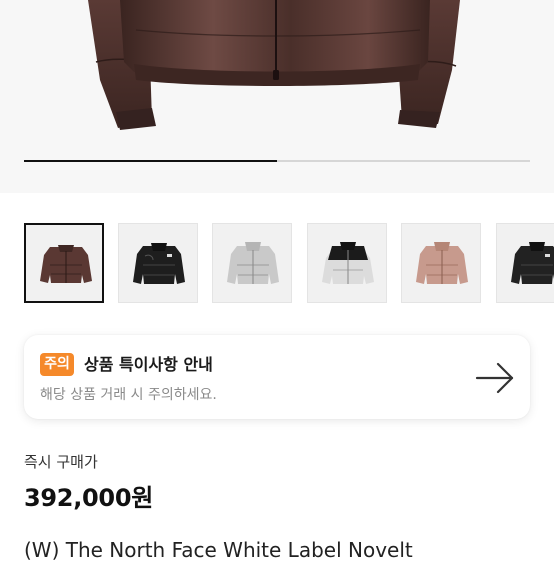 Image resolution: width=554 pixels, height=562 pixels. Describe the element at coordinates (495, 378) in the screenshot. I see `arrow-right-icon` at that location.